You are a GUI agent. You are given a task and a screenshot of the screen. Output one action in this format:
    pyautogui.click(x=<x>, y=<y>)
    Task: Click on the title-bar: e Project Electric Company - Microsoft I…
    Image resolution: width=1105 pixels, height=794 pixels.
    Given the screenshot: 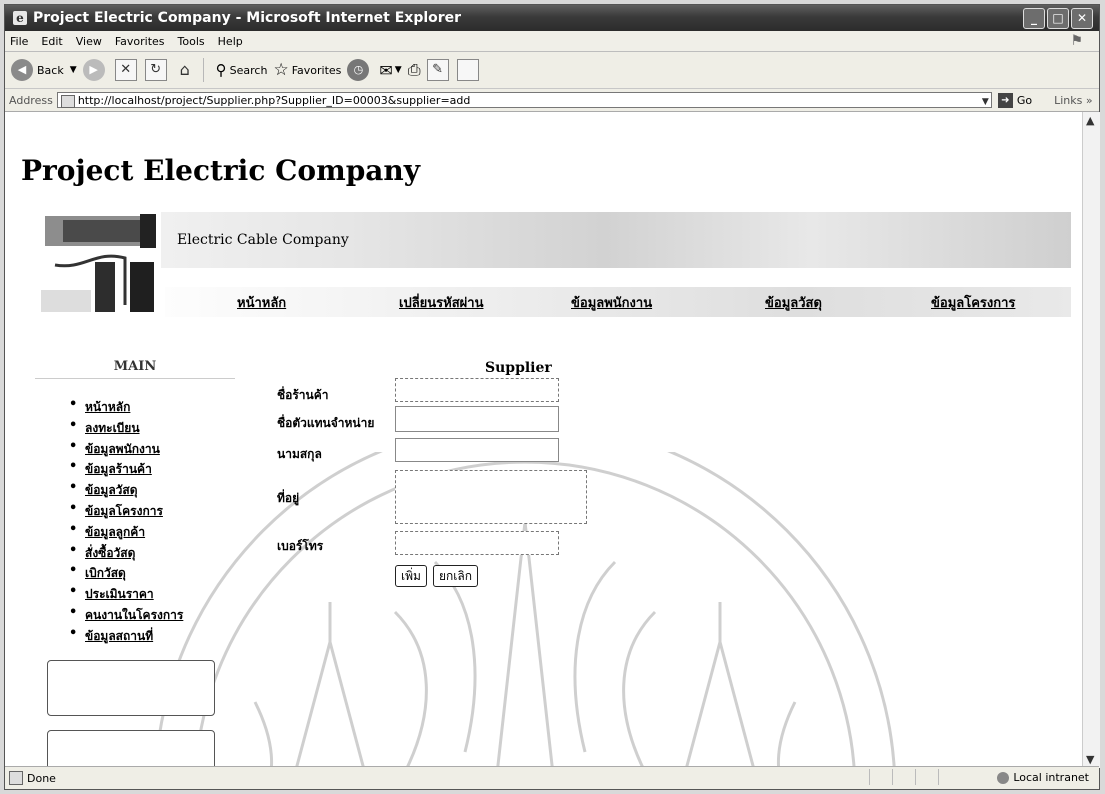 What is the action you would take?
    pyautogui.click(x=552, y=18)
    